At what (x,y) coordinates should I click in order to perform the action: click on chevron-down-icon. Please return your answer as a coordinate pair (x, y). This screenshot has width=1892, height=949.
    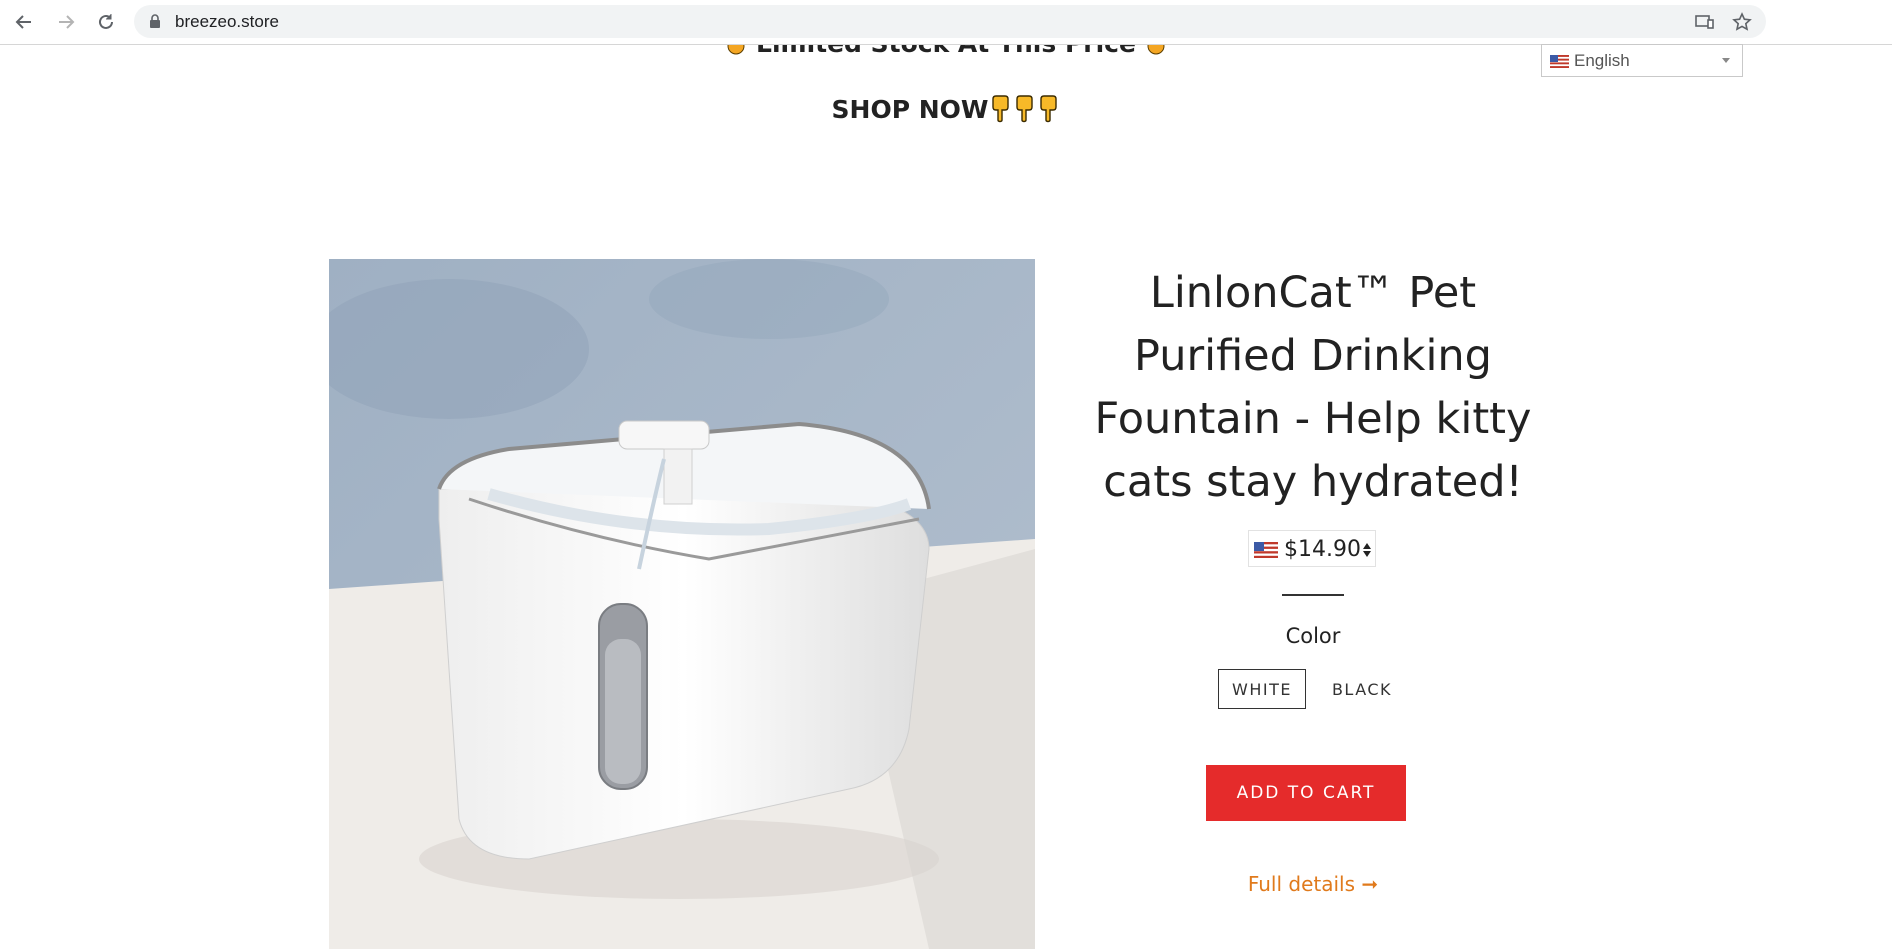
    Looking at the image, I should click on (1726, 60).